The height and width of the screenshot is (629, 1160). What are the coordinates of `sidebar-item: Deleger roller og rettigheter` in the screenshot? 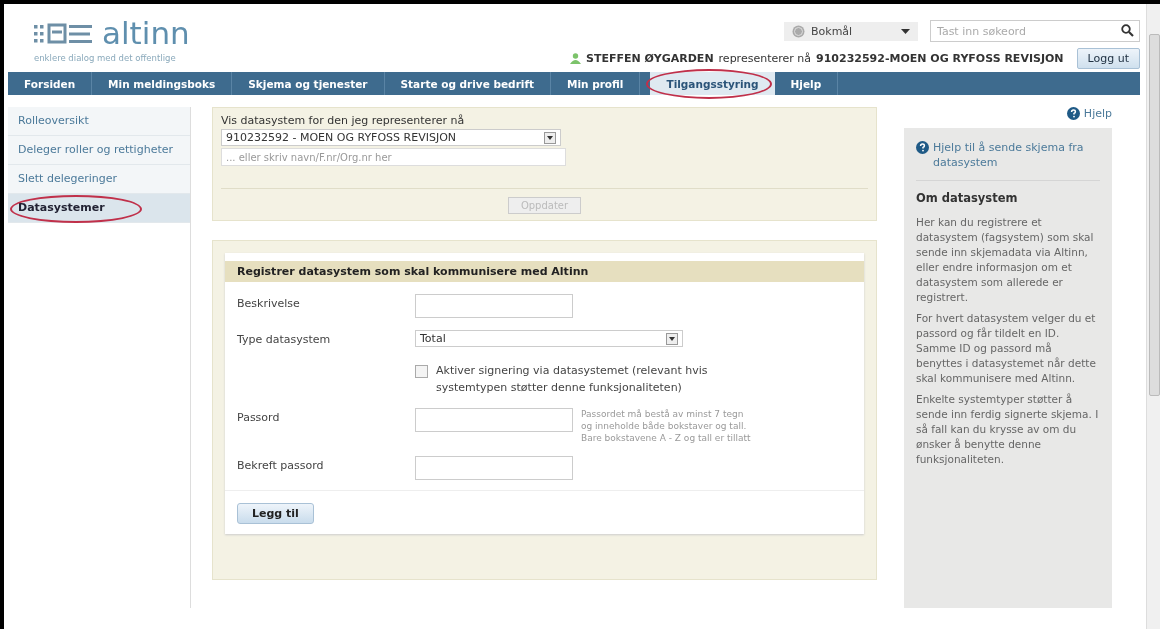 It's located at (99, 150).